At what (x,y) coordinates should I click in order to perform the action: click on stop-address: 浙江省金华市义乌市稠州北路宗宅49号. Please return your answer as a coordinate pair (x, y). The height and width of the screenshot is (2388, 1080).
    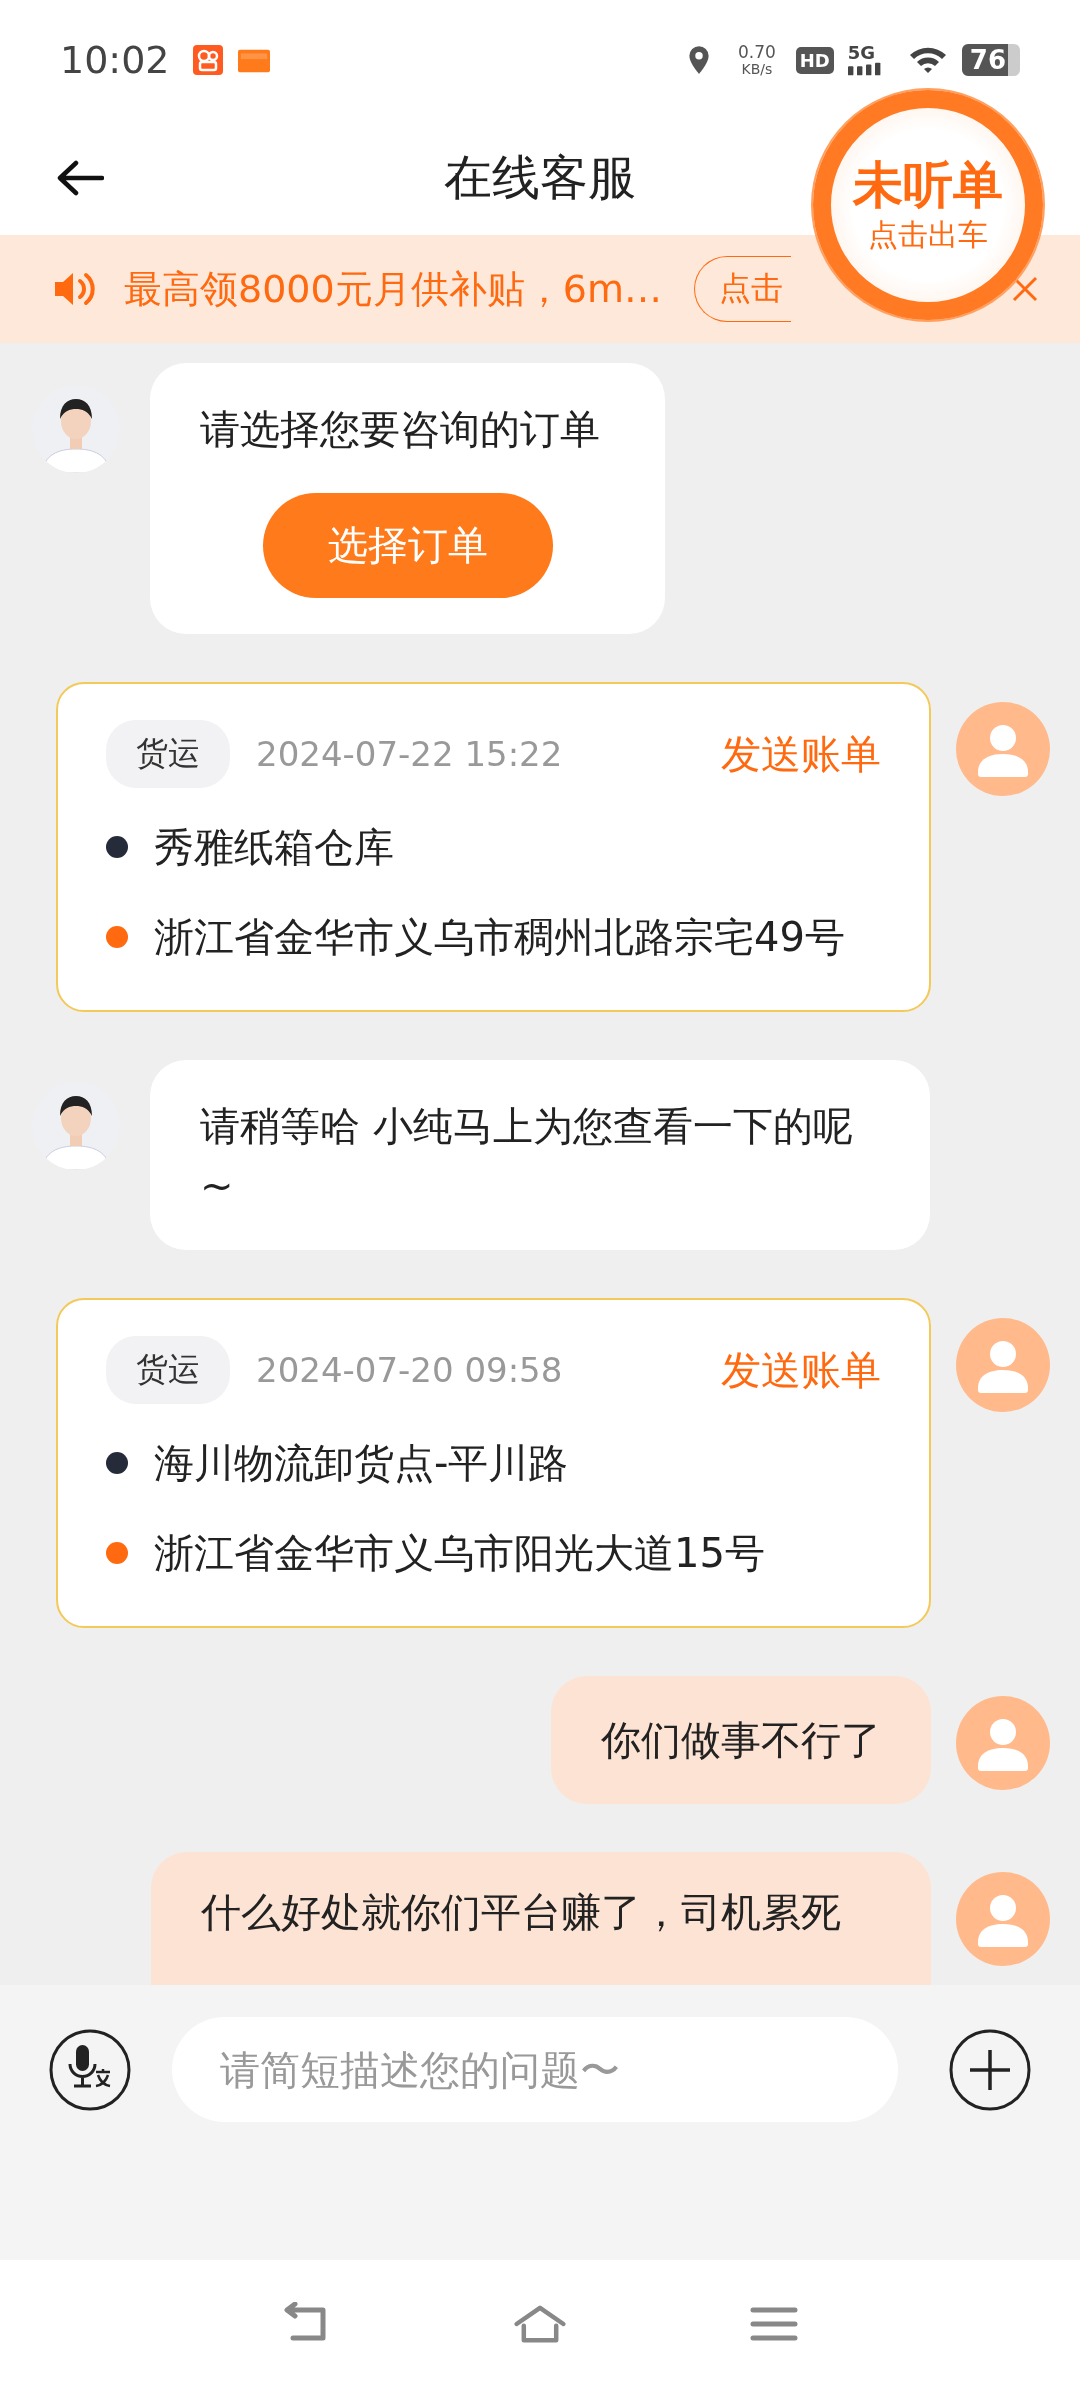
    Looking at the image, I should click on (499, 937).